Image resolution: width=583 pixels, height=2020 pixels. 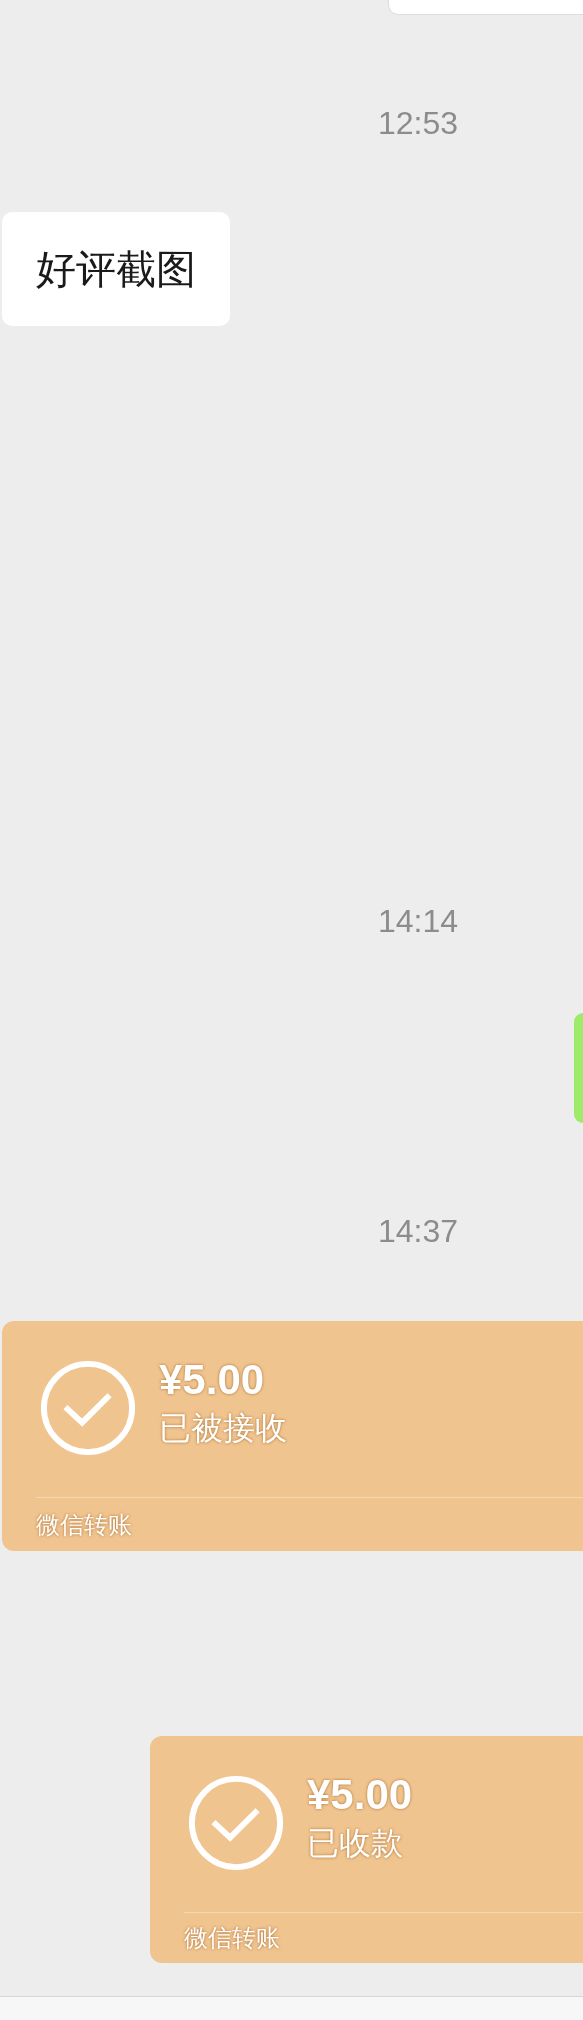 I want to click on transfer-status: 已被接收, so click(x=223, y=1428).